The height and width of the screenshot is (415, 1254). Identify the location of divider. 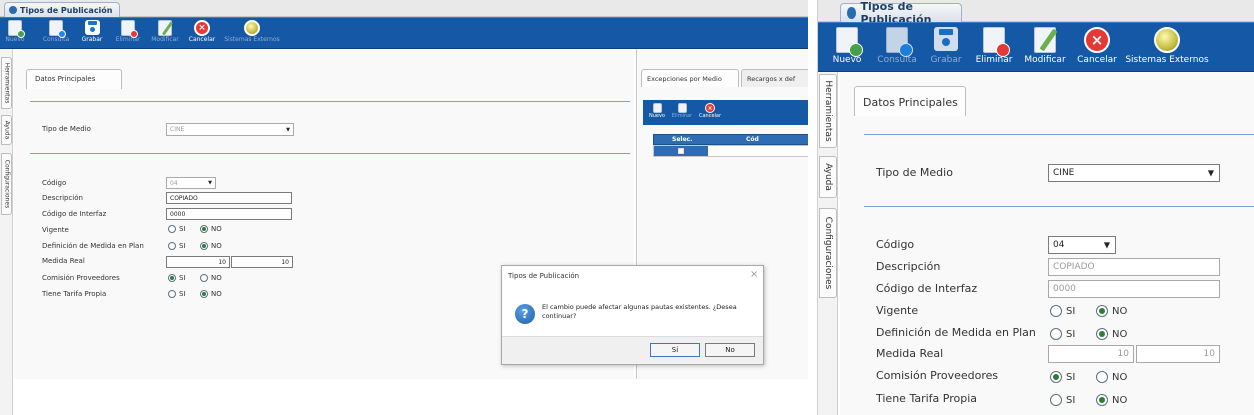
(1059, 206).